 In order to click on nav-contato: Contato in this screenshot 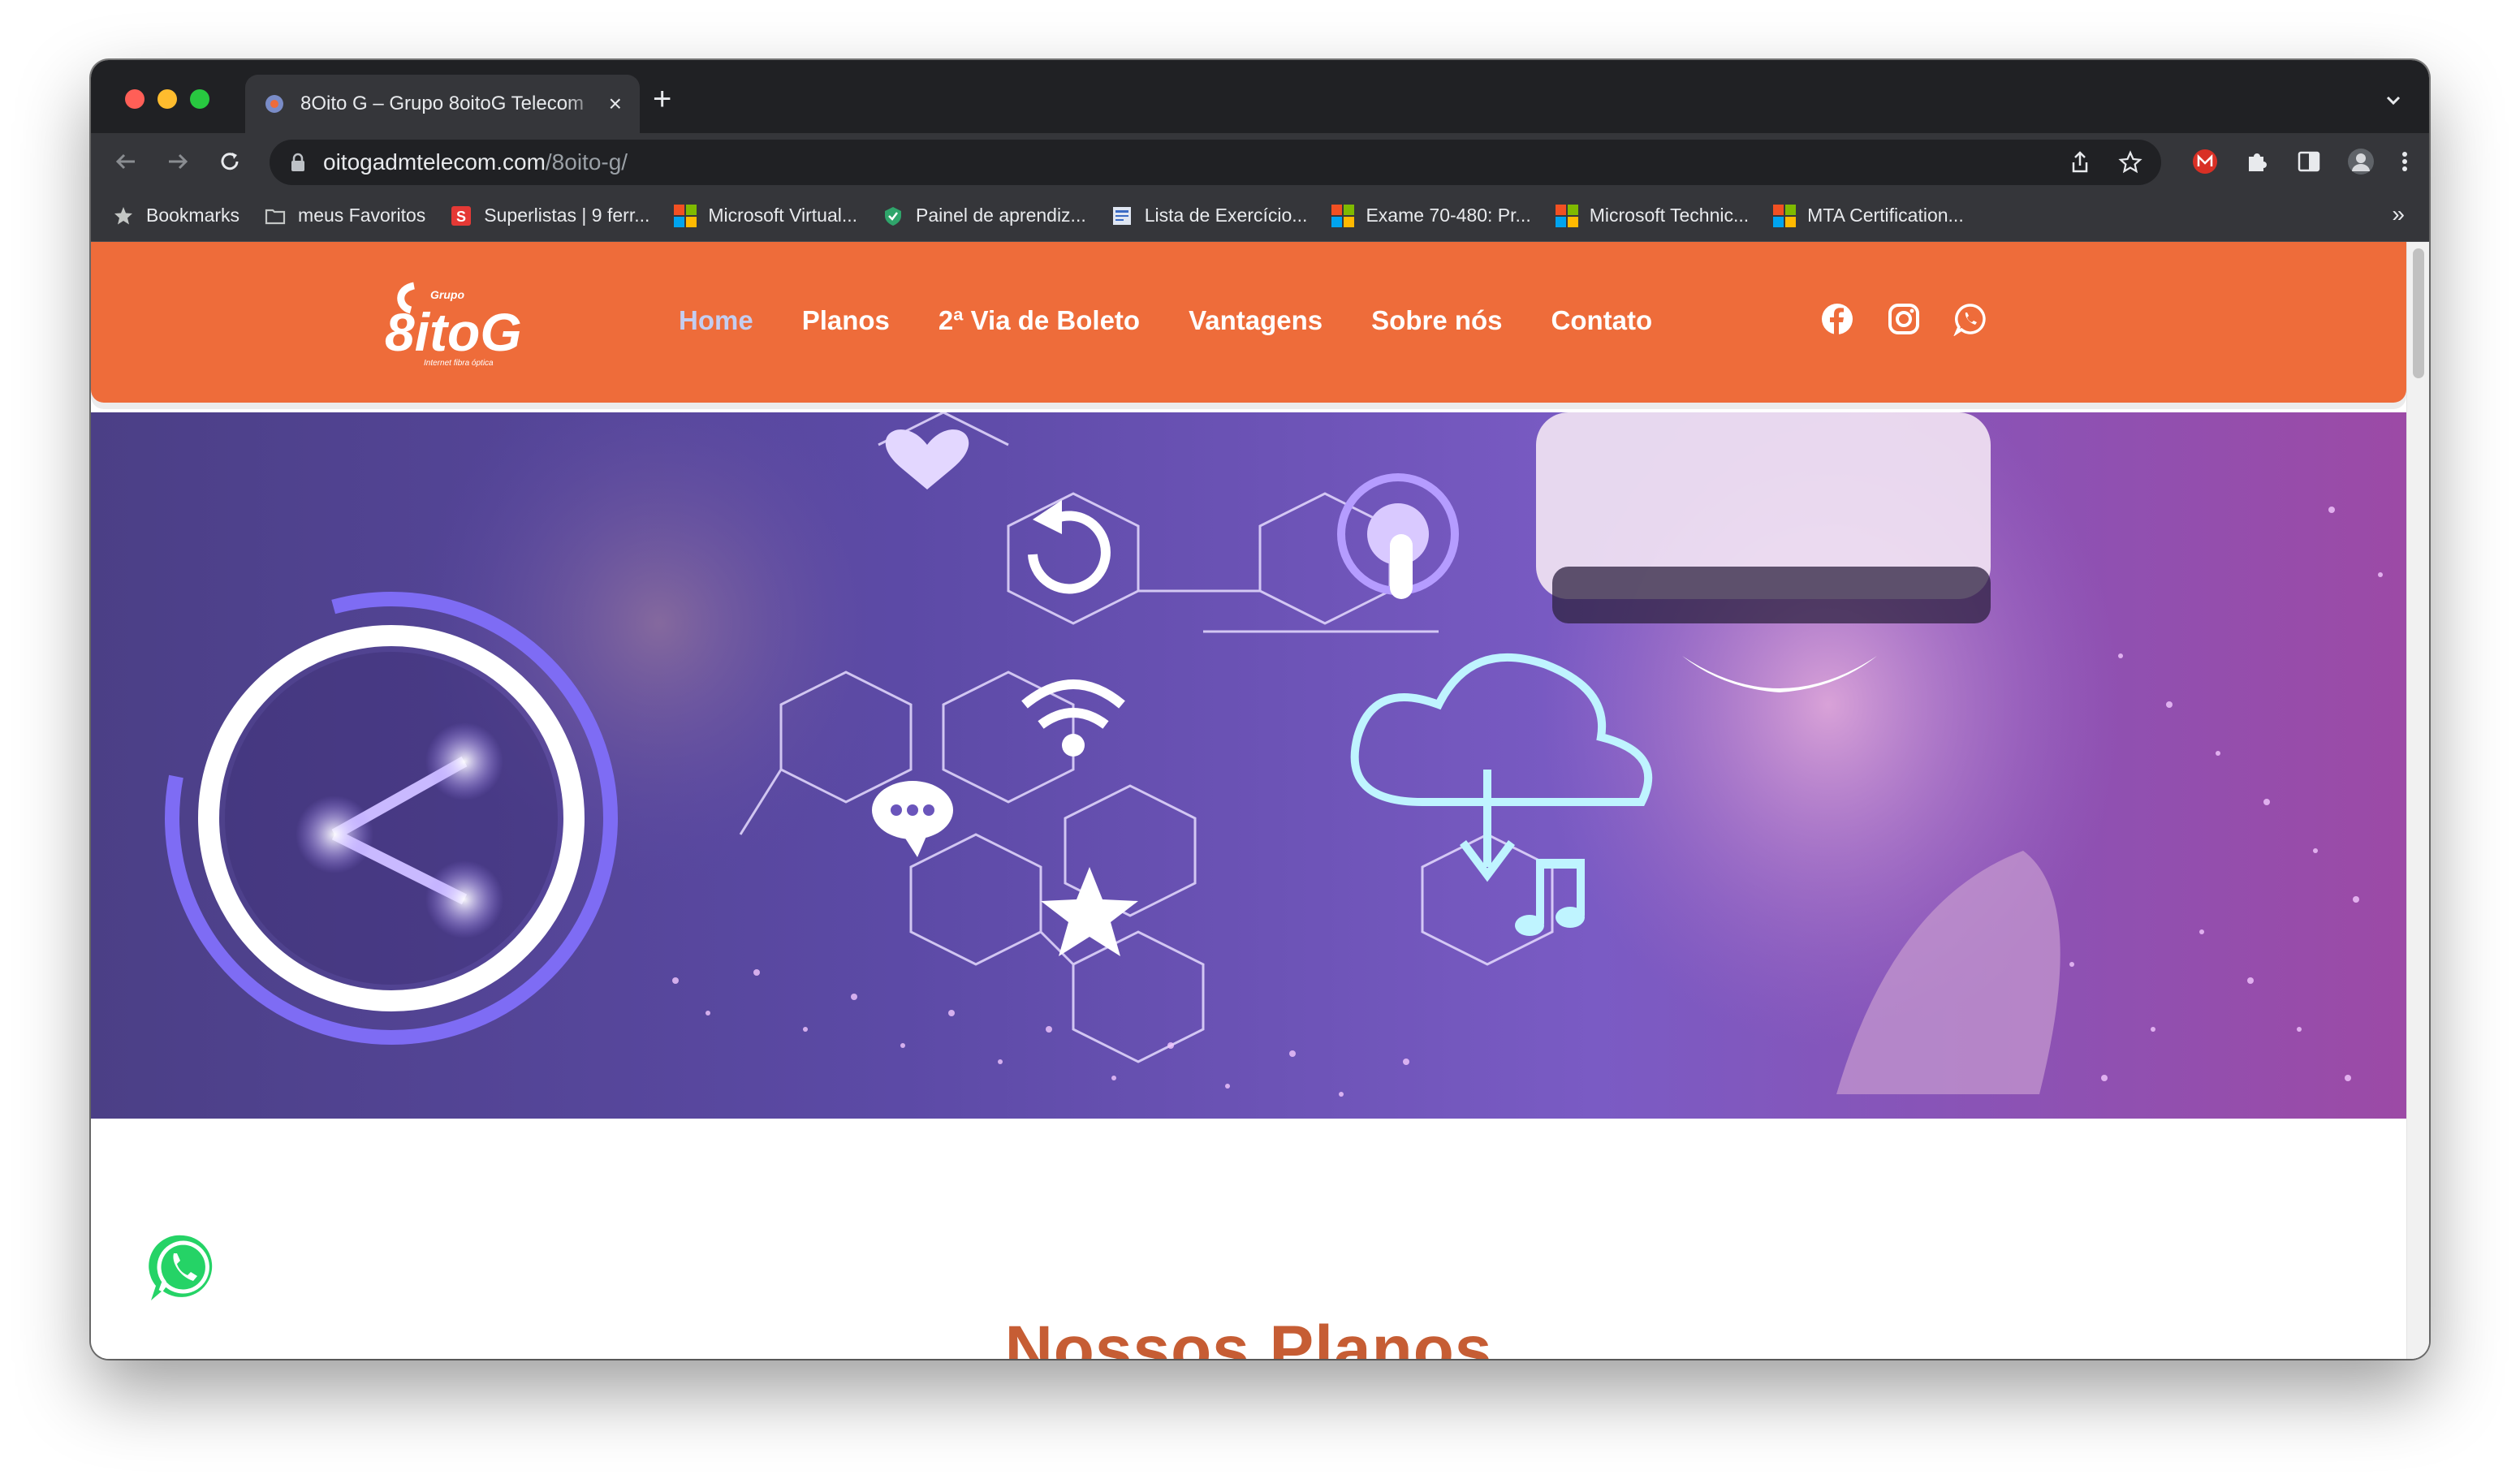, I will do `click(1602, 320)`.